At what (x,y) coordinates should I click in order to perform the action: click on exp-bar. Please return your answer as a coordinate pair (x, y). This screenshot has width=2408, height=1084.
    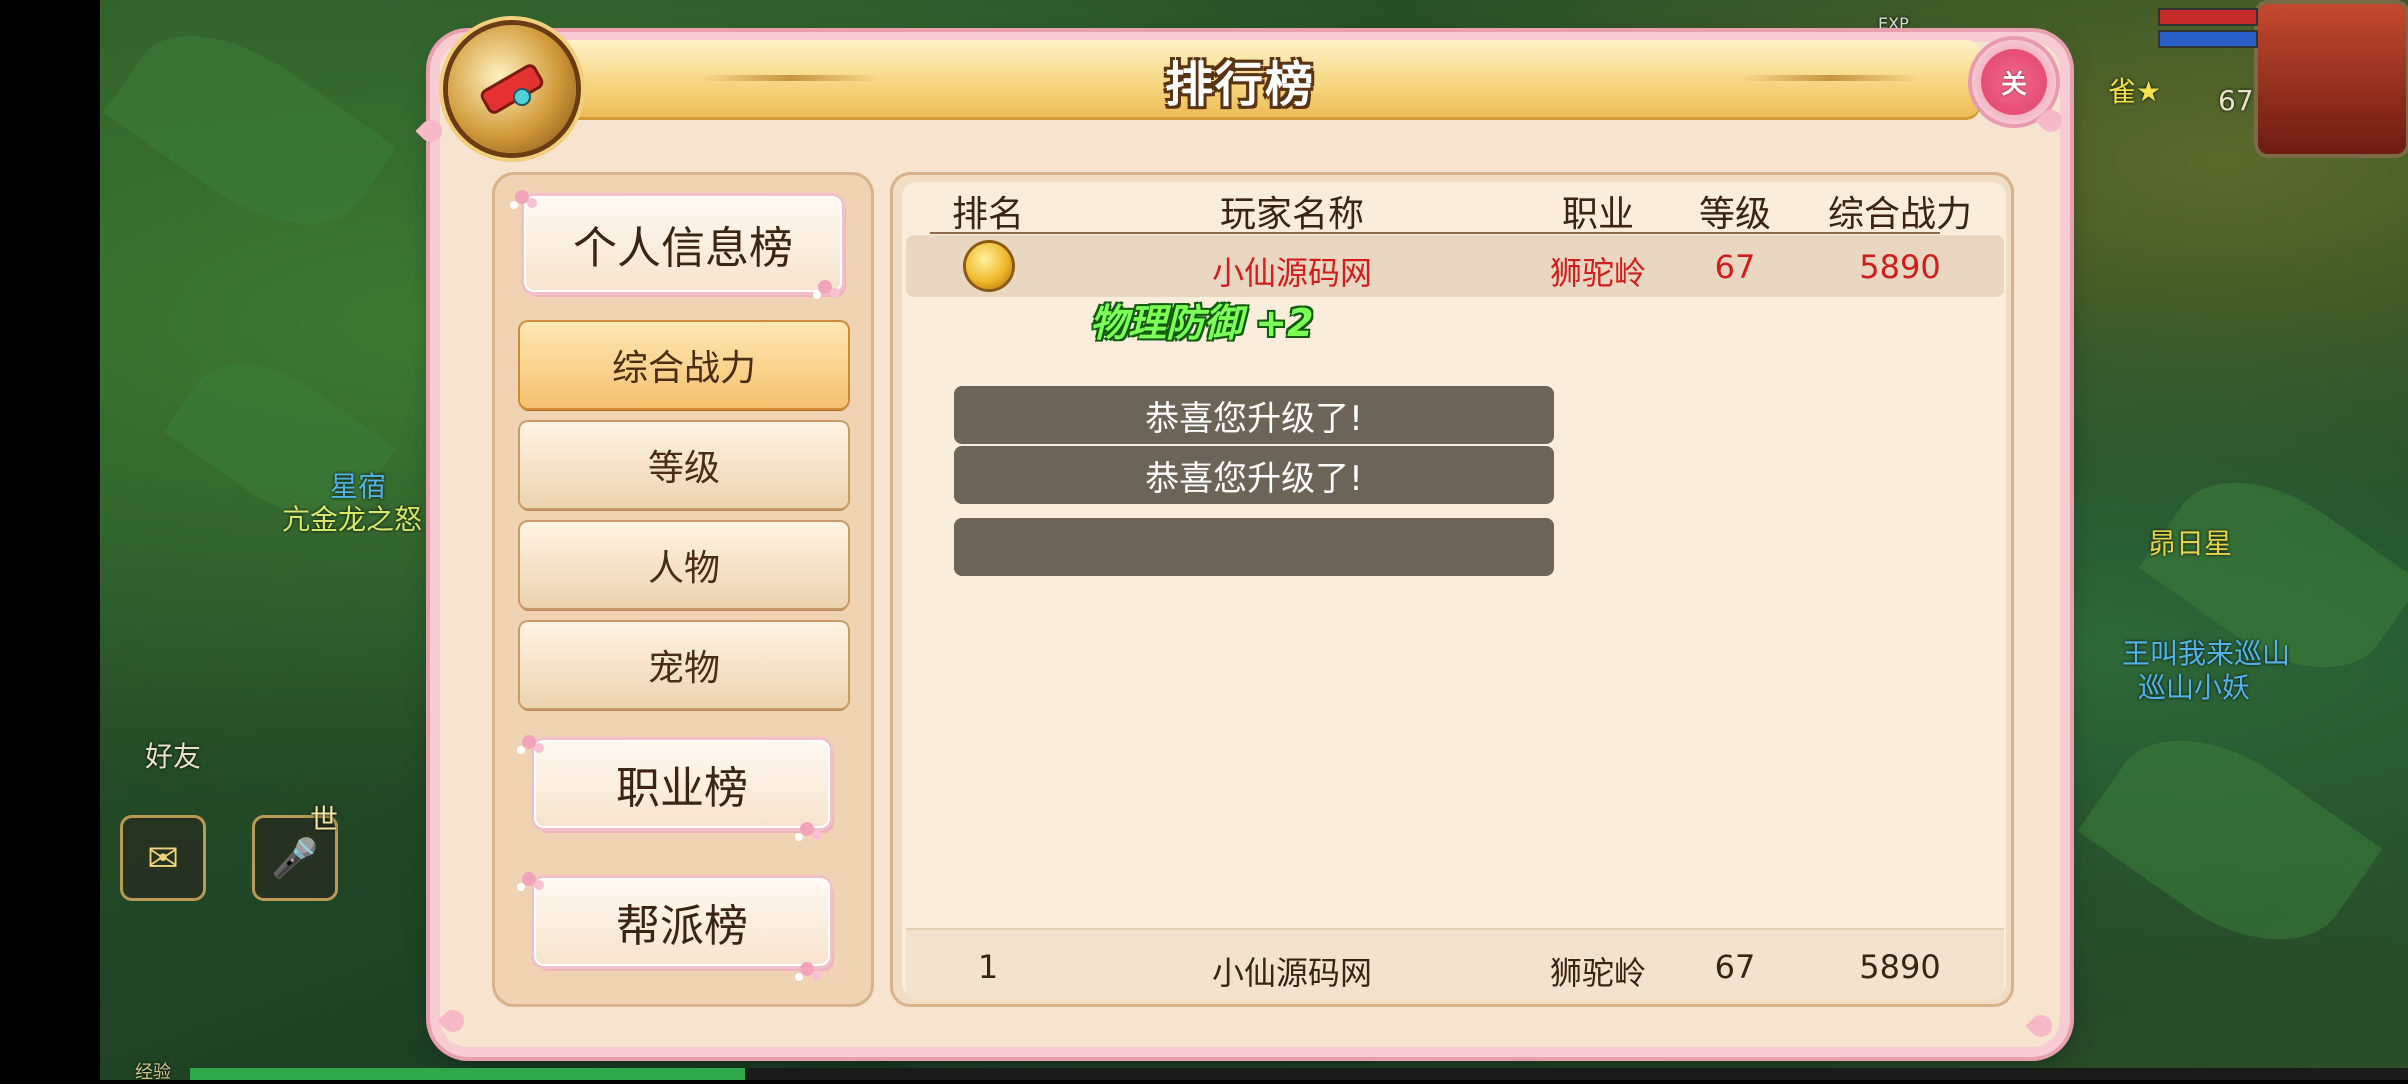
    Looking at the image, I should click on (1299, 1074).